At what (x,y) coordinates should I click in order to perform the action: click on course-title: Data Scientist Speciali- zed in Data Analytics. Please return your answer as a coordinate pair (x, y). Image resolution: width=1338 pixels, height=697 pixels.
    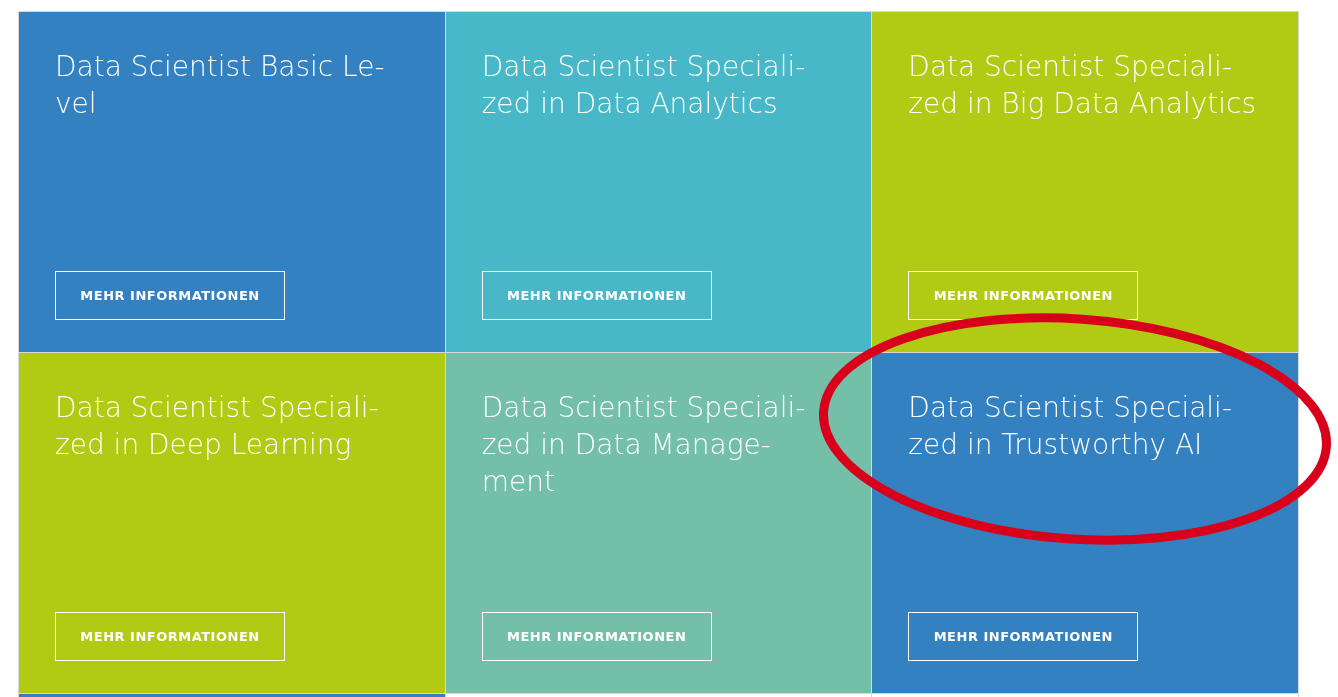
    Looking at the image, I should click on (644, 85).